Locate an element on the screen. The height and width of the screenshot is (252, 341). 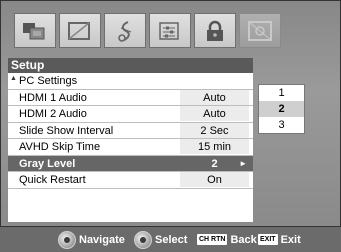
back-label: Back is located at coordinates (243, 239).